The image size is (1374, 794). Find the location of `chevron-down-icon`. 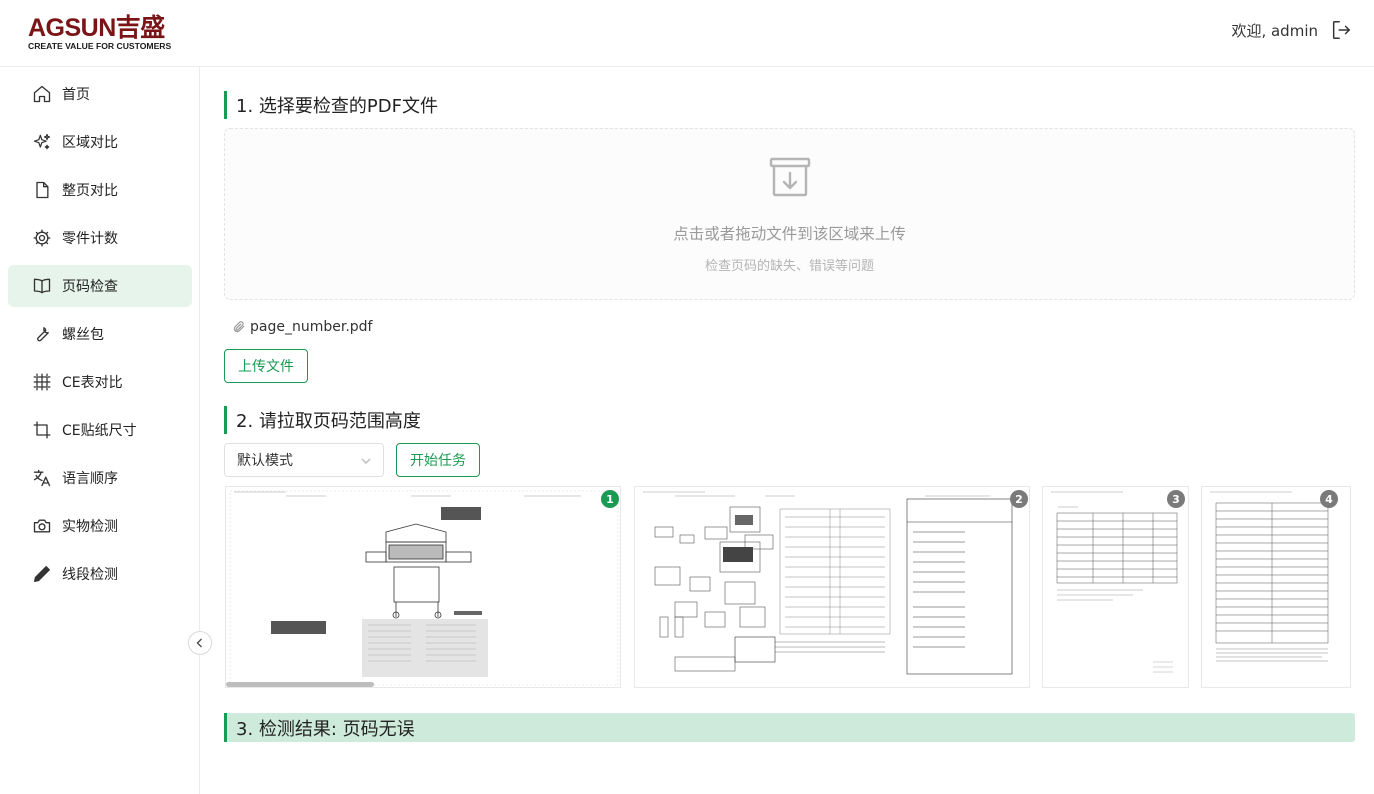

chevron-down-icon is located at coordinates (366, 461).